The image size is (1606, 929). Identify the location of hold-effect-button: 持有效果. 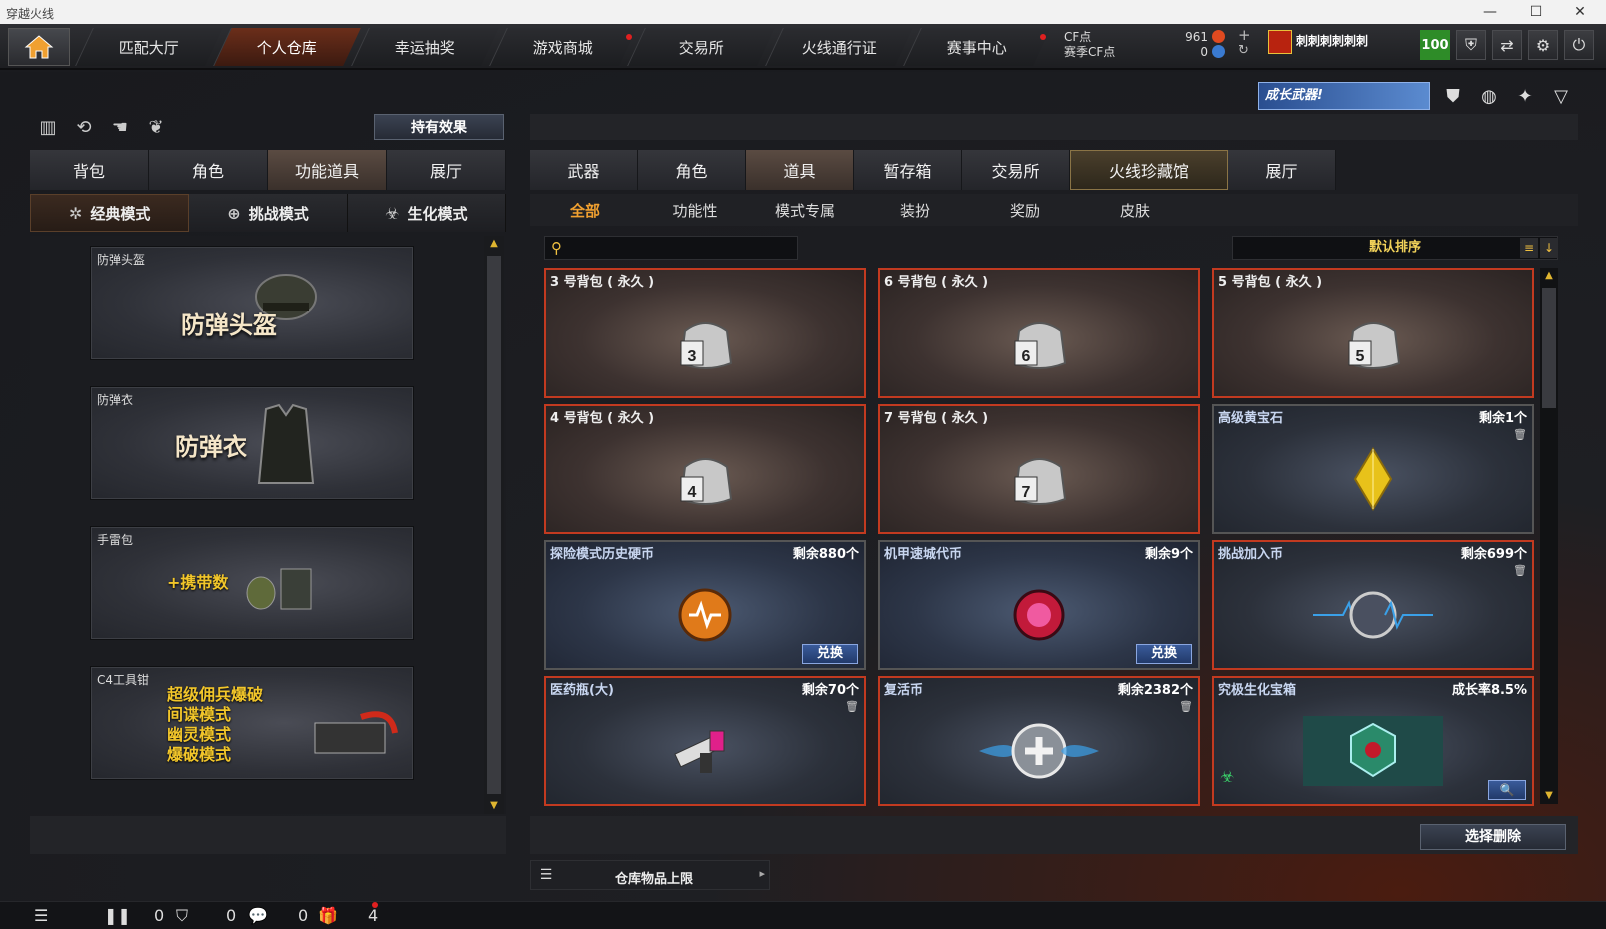
(439, 127).